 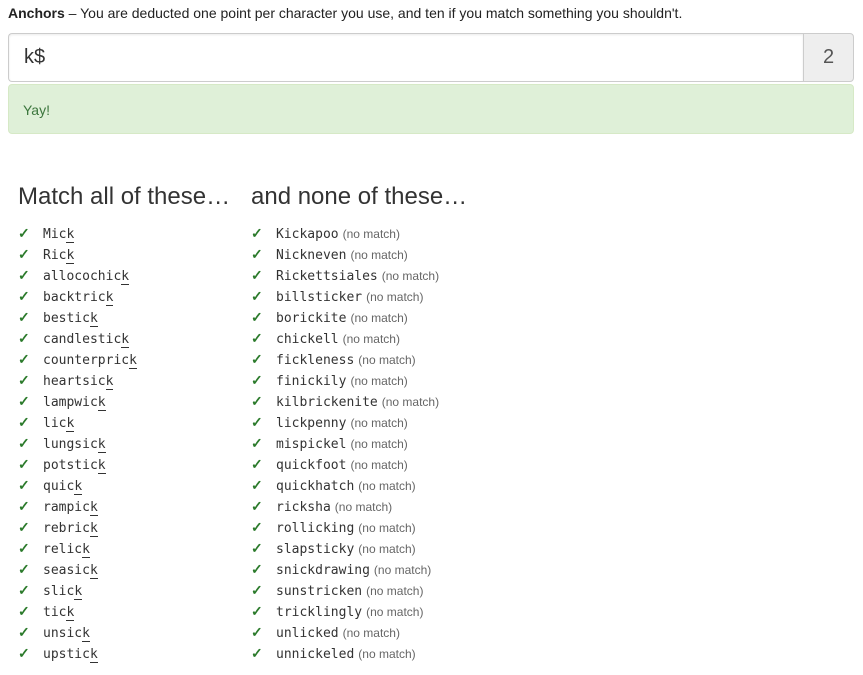 What do you see at coordinates (82, 339) in the screenshot?
I see `match-word-prefix: candlestic` at bounding box center [82, 339].